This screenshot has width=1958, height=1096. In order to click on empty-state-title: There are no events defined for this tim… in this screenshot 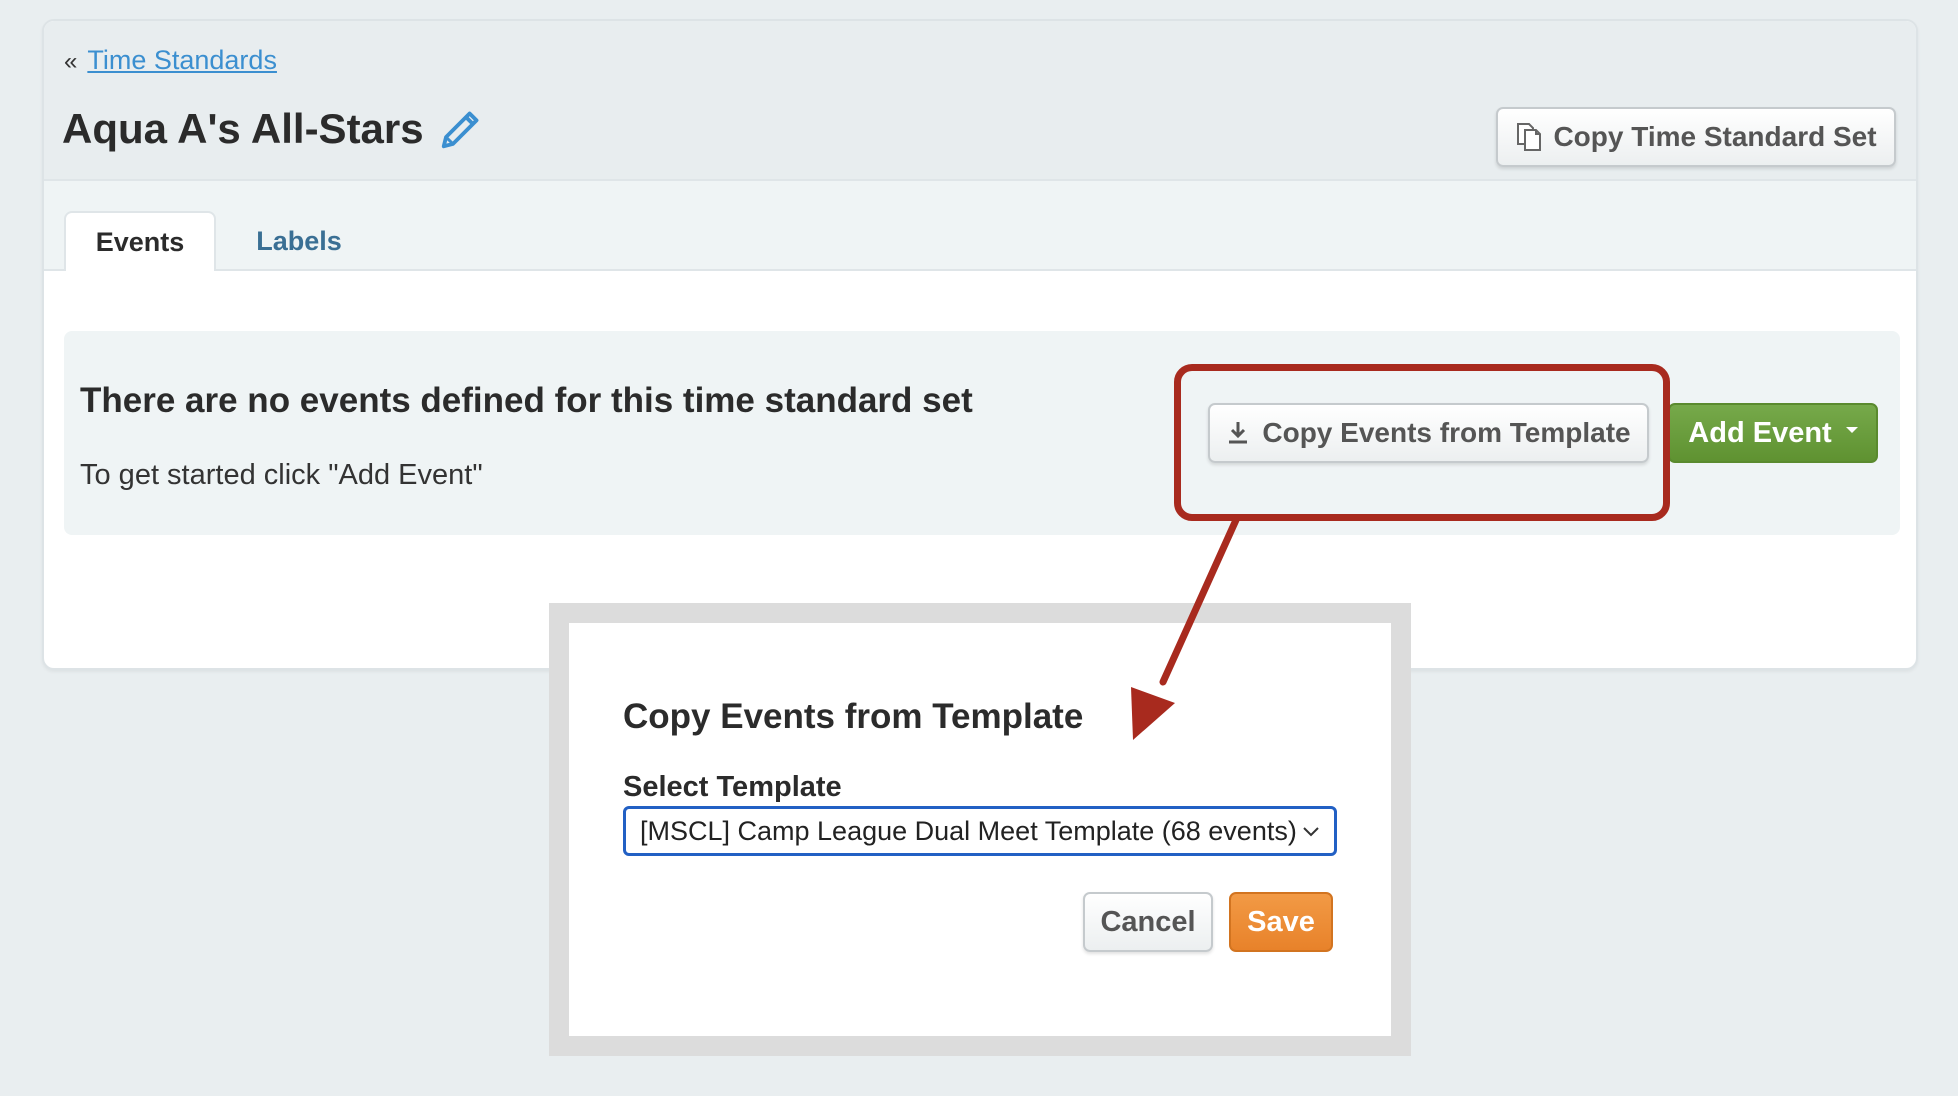, I will do `click(526, 400)`.